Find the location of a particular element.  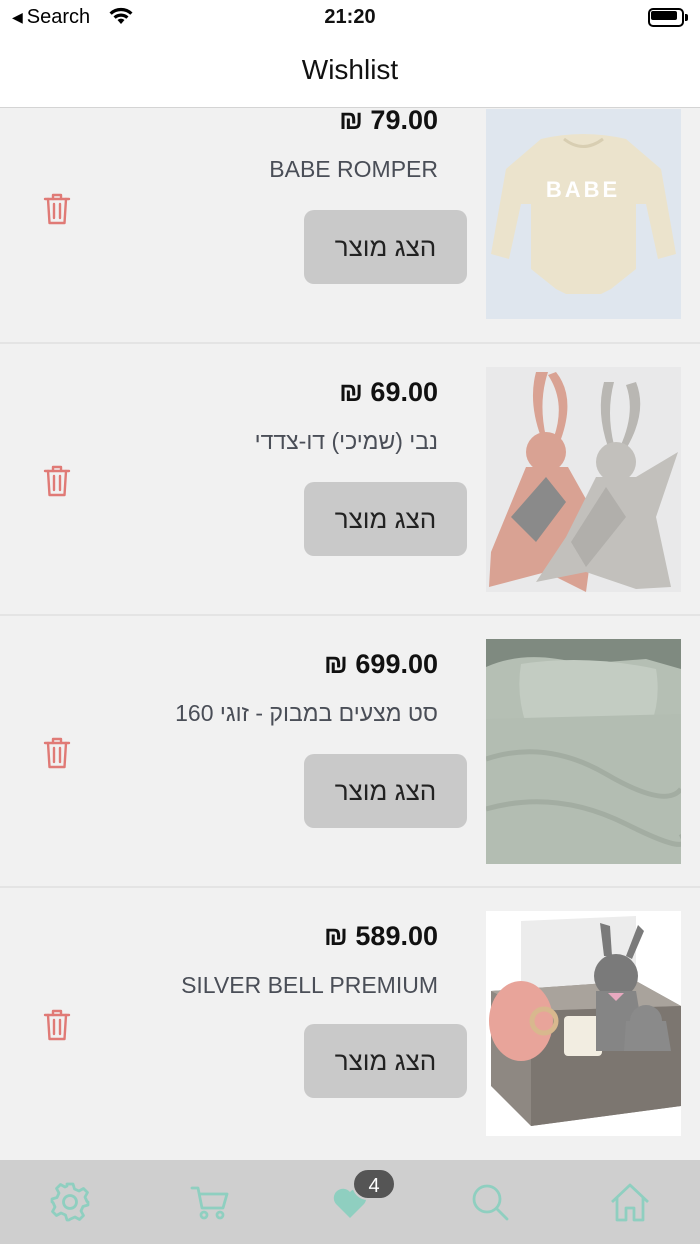

home-icon is located at coordinates (630, 1202).